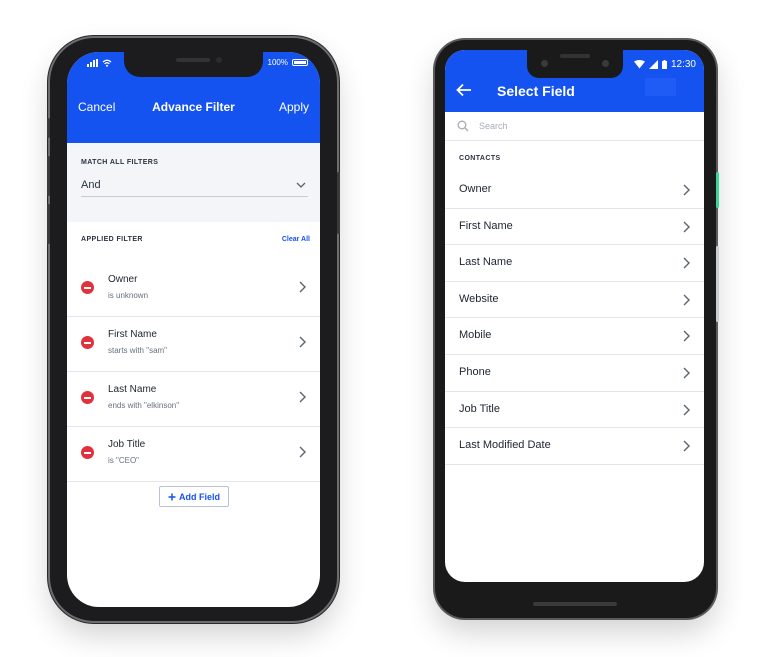 The image size is (770, 657). What do you see at coordinates (464, 90) in the screenshot?
I see `back-arrow-icon` at bounding box center [464, 90].